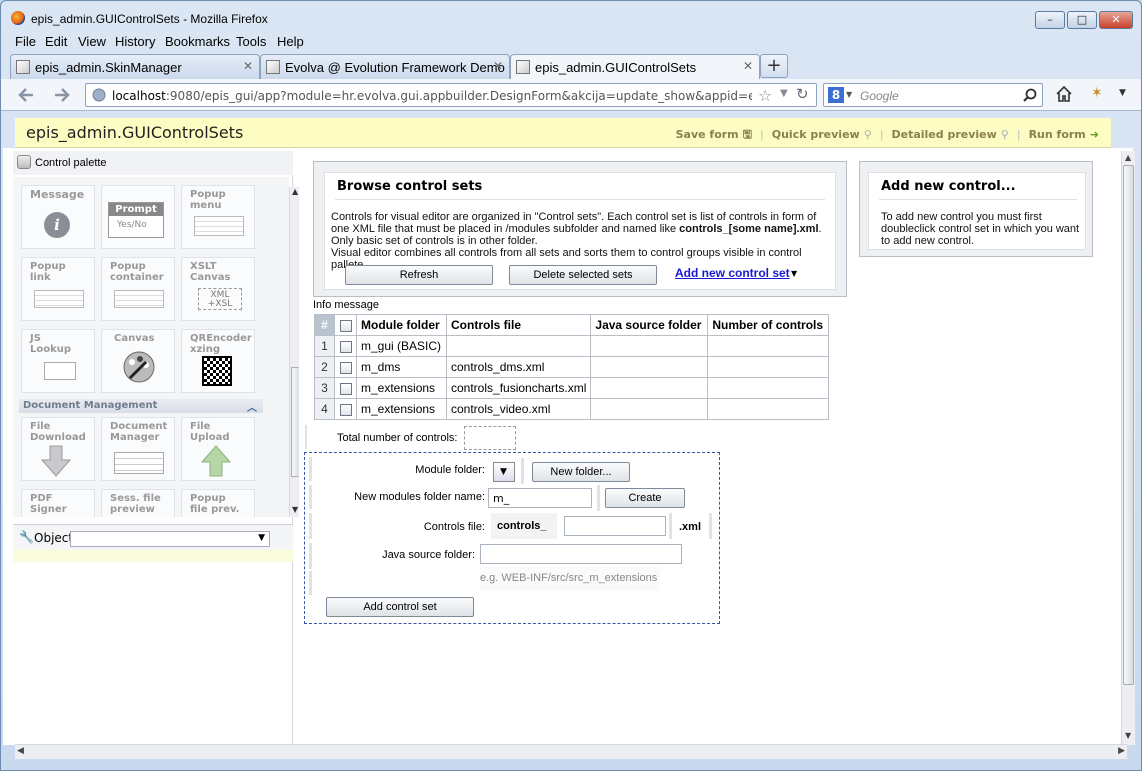  Describe the element at coordinates (385, 66) in the screenshot. I see `tab-evolva-demo: Evolva @ Evolution Framework Demo ✕` at that location.